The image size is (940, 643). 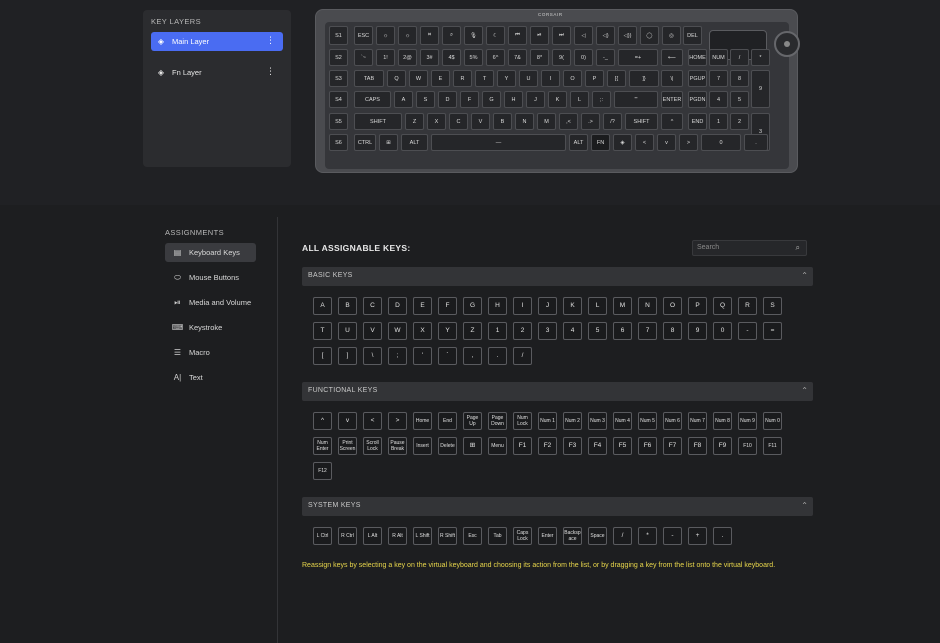 I want to click on search-icon: ⌕, so click(x=798, y=248).